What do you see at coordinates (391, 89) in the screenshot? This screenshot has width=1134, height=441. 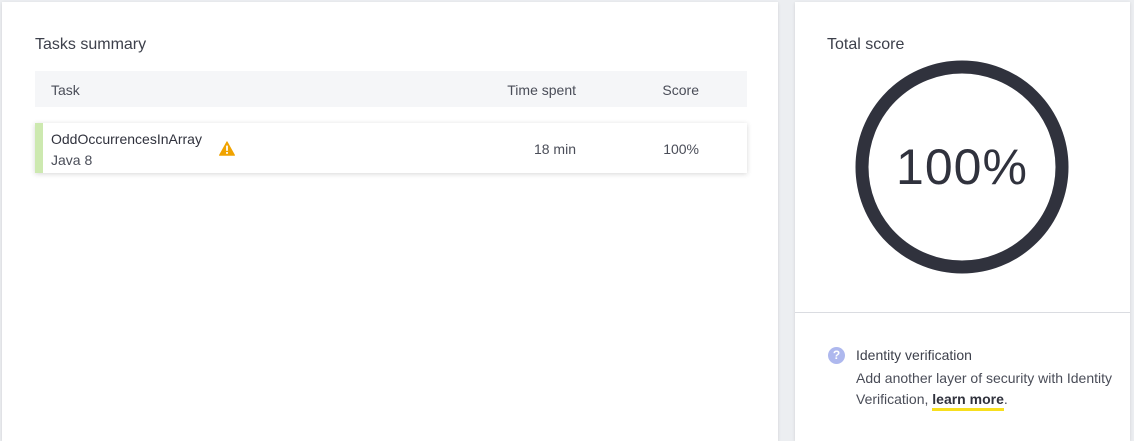 I see `tasks-table-header: Task Time spent Score` at bounding box center [391, 89].